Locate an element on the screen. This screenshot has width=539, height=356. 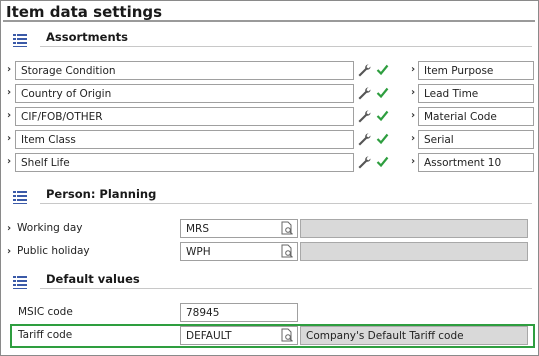
msic-code-input: 78945 is located at coordinates (239, 312).